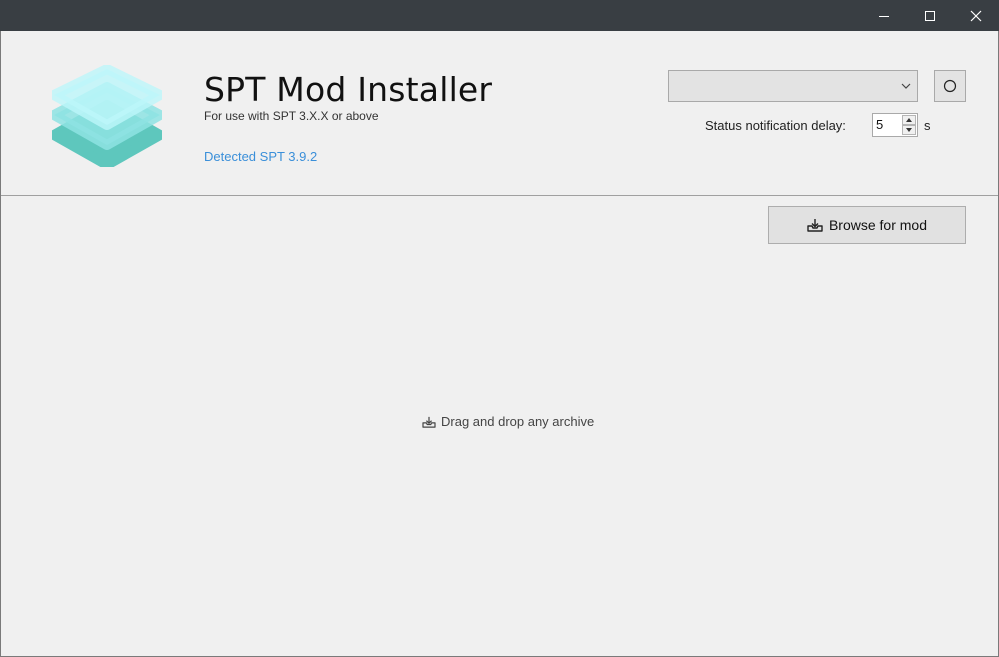 This screenshot has height=657, width=999. I want to click on close-icon, so click(976, 15).